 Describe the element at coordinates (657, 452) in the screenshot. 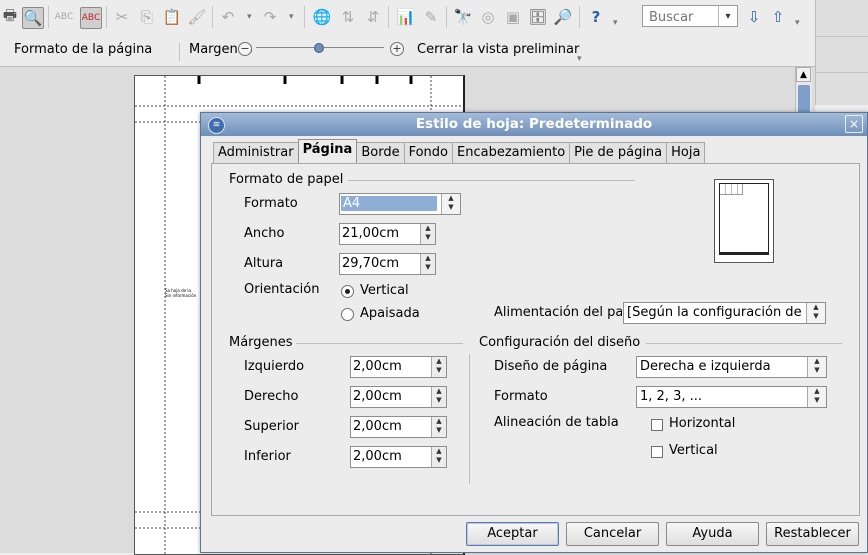

I see `vertical-checkbox` at that location.